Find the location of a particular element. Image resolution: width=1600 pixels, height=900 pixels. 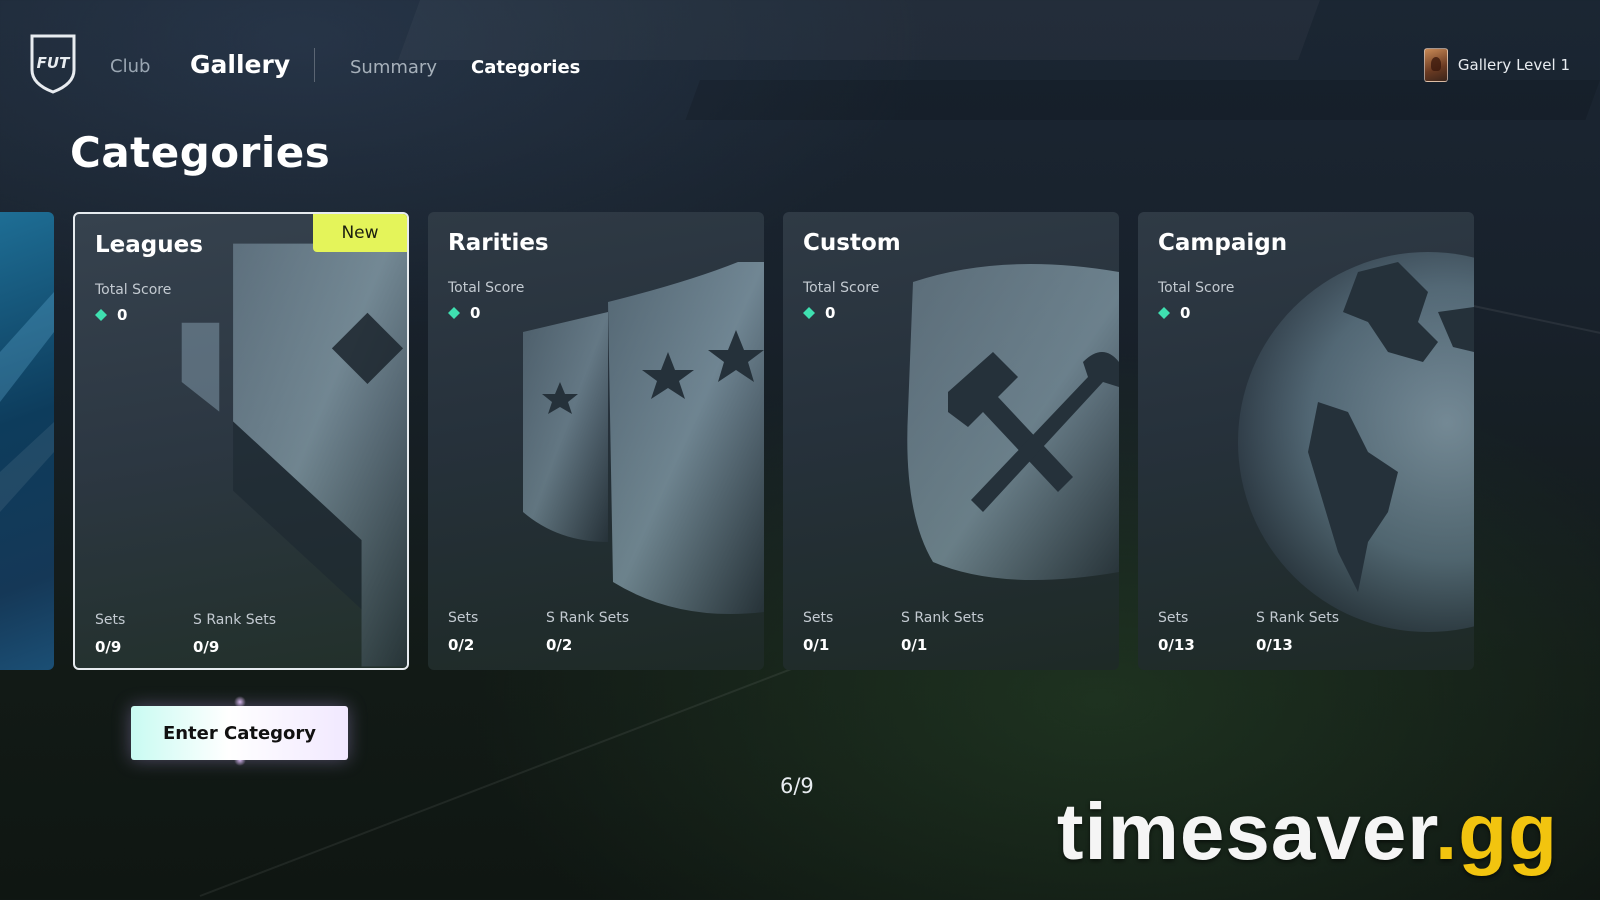

tab-summary: Summary is located at coordinates (393, 67).